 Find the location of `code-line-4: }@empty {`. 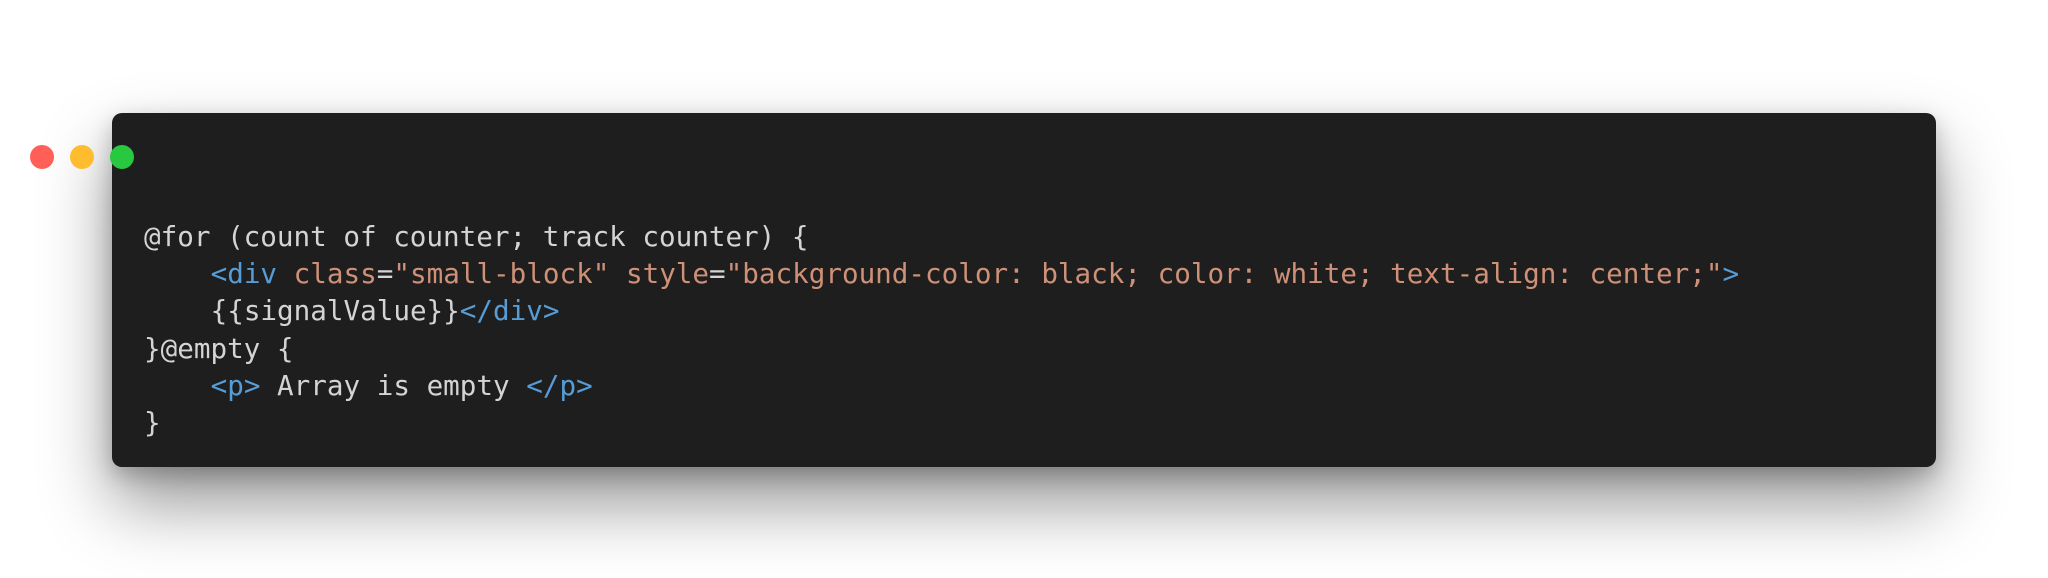

code-line-4: }@empty { is located at coordinates (941, 348).